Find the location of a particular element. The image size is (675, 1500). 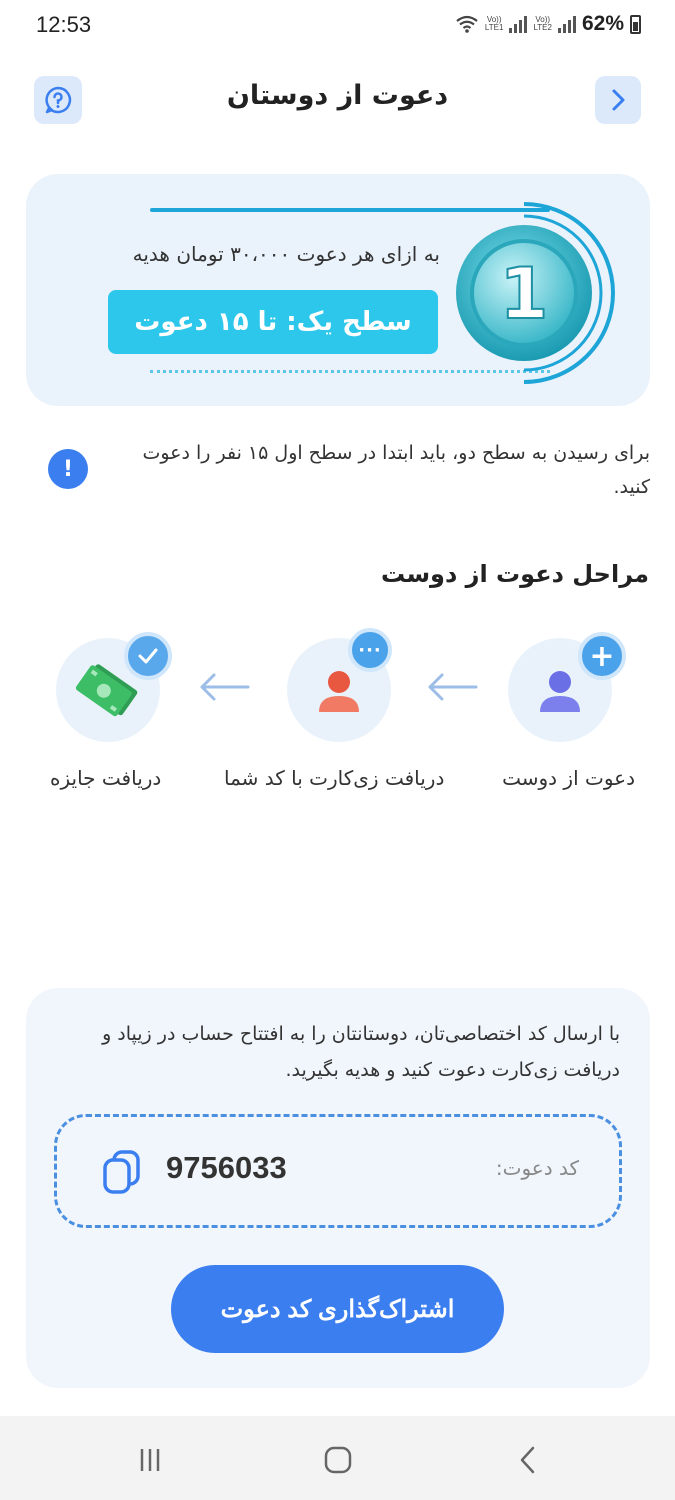

chat-bubble-icon: ··· is located at coordinates (370, 650).